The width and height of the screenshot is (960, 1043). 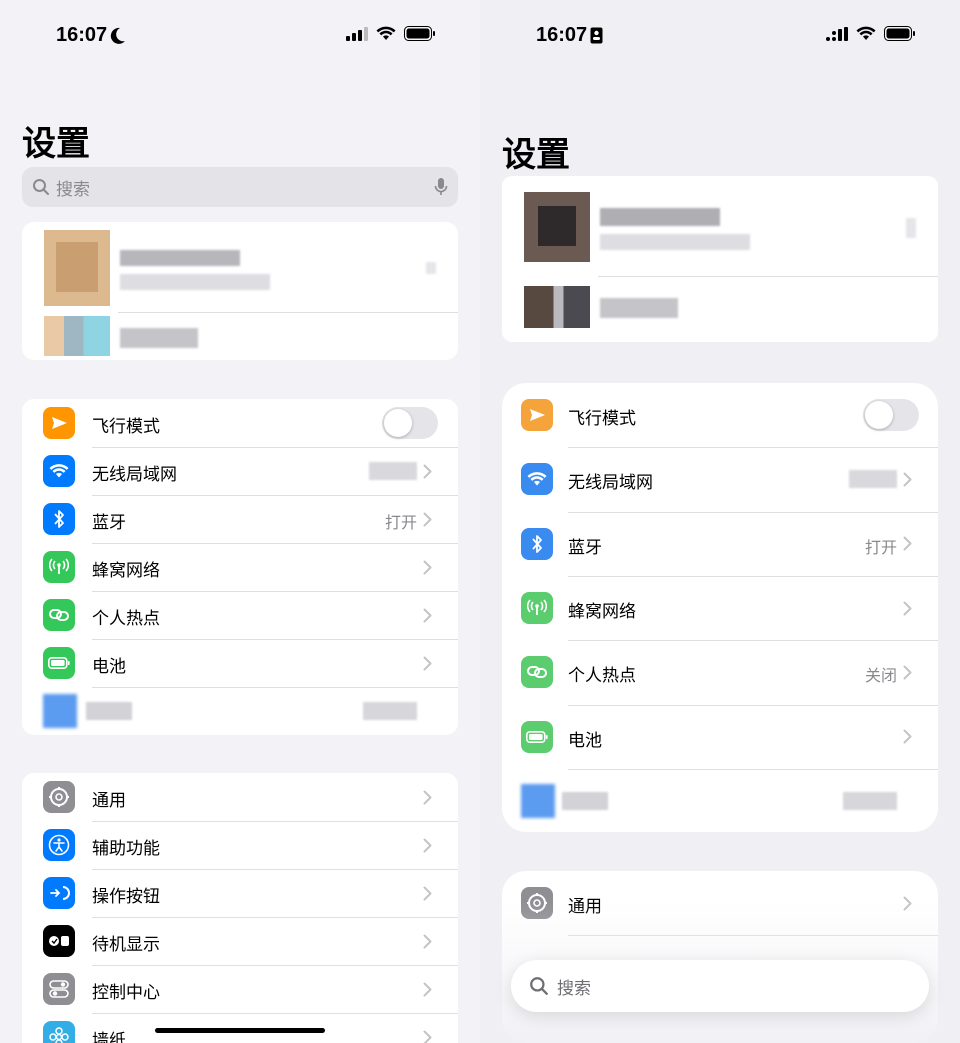 What do you see at coordinates (602, 419) in the screenshot?
I see `settings-row-label: 飞行模式` at bounding box center [602, 419].